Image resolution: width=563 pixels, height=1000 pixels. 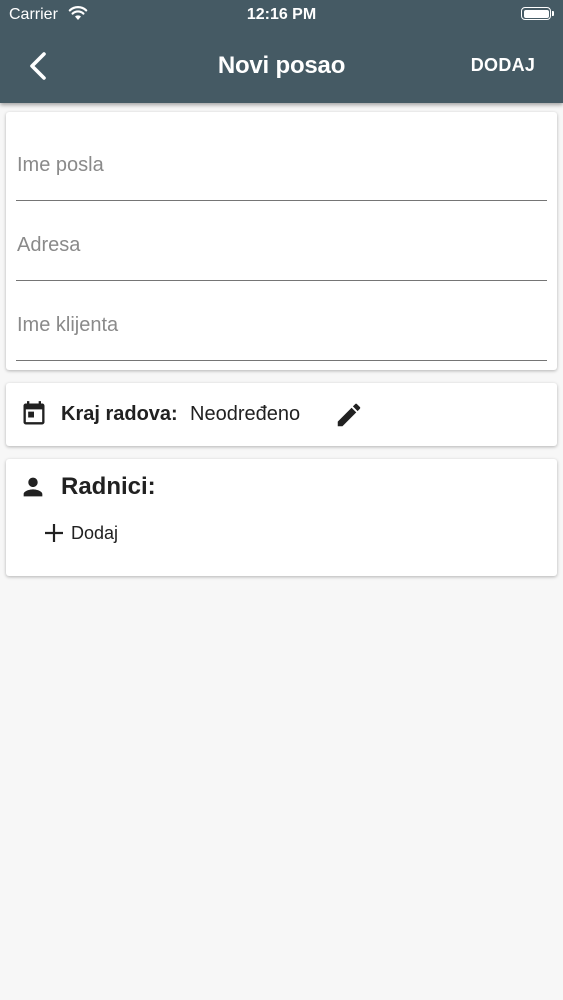 I want to click on workers-card: Radnici: Dodaj, so click(x=281, y=517).